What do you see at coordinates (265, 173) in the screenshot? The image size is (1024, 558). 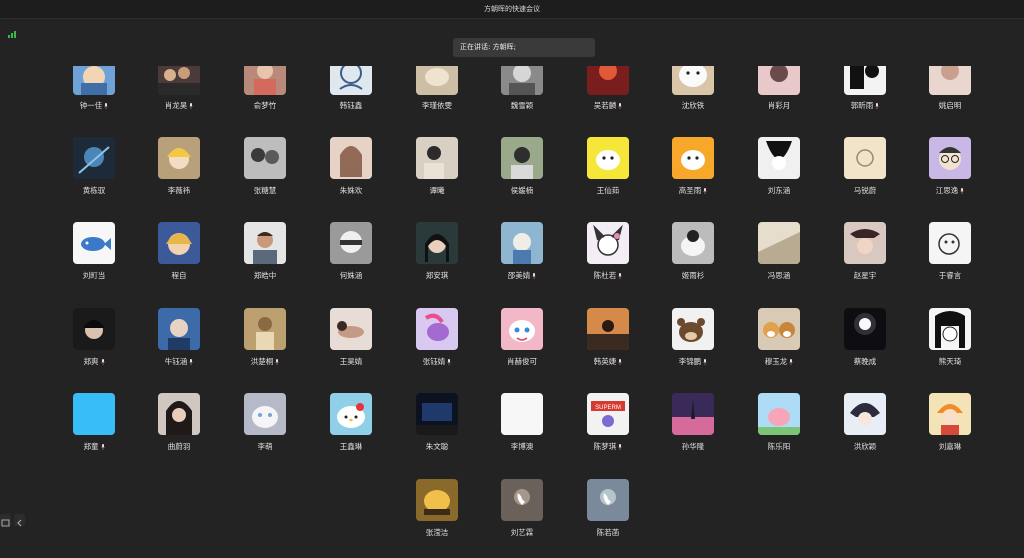 I see `participant-tile: 张糖慧` at bounding box center [265, 173].